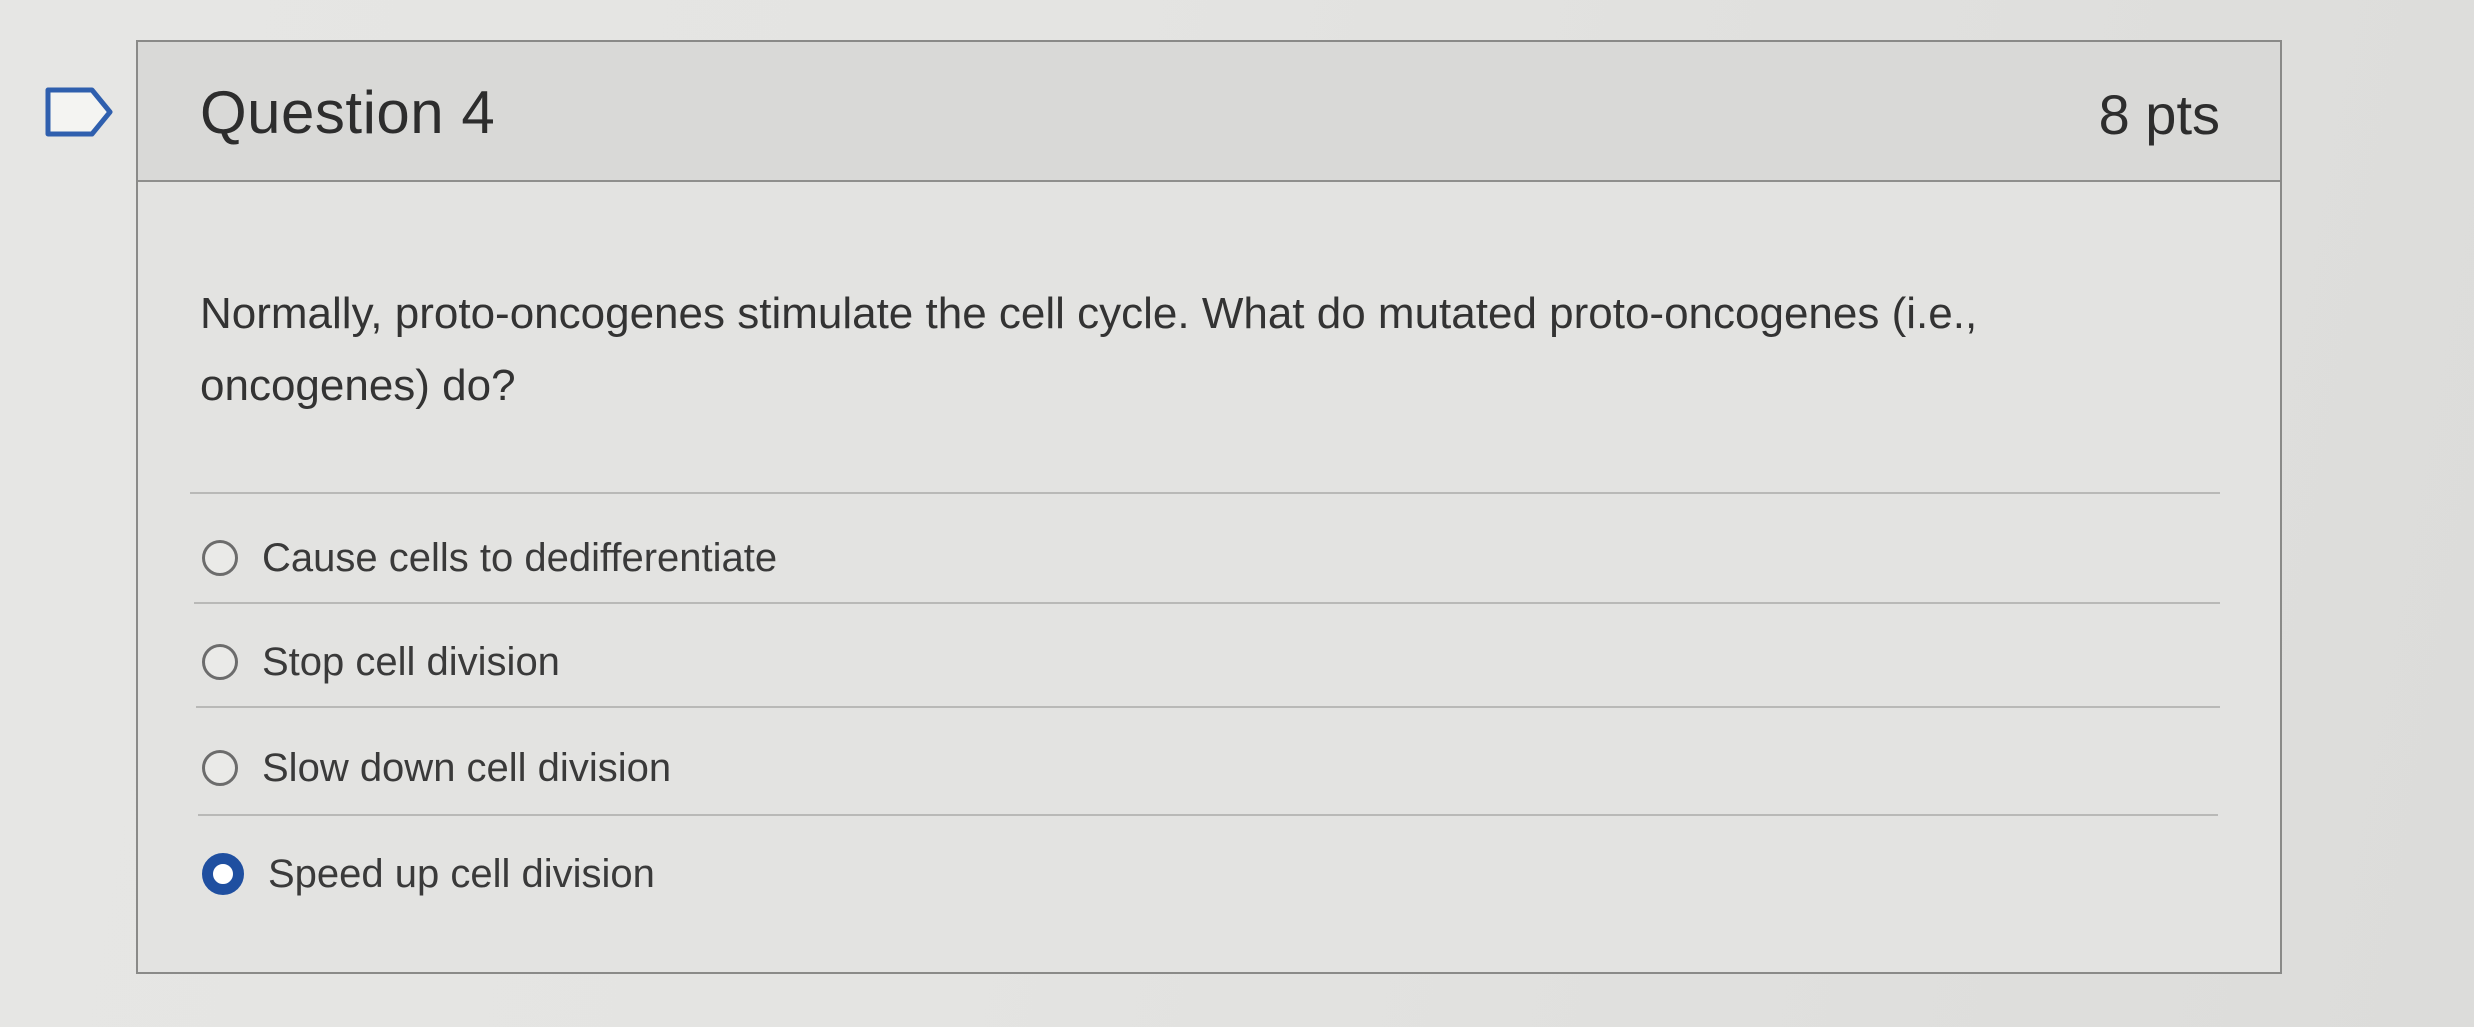  I want to click on question-points: 8 pts, so click(2159, 114).